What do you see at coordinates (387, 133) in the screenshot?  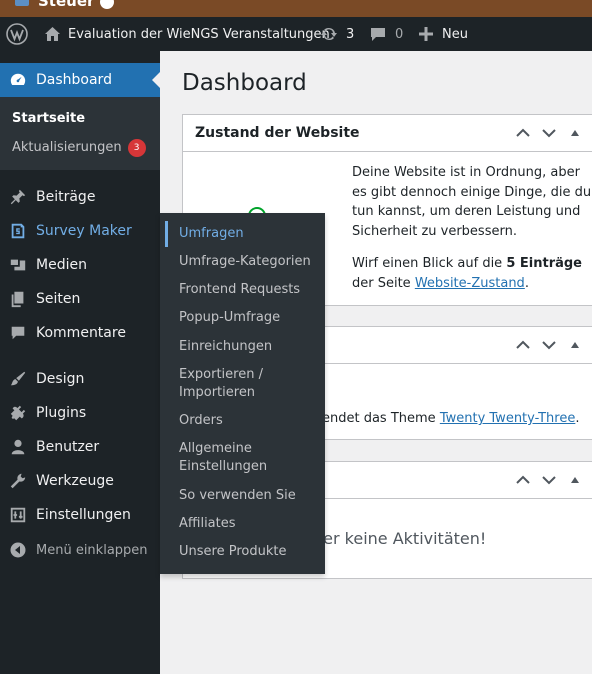 I see `site-health-header: Zustand der Website` at bounding box center [387, 133].